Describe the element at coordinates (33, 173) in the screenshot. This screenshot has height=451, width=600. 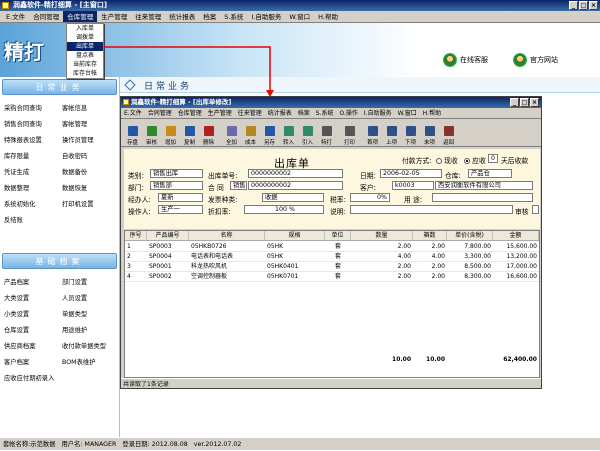
I see `daily-item-4-0: 凭证生成` at that location.